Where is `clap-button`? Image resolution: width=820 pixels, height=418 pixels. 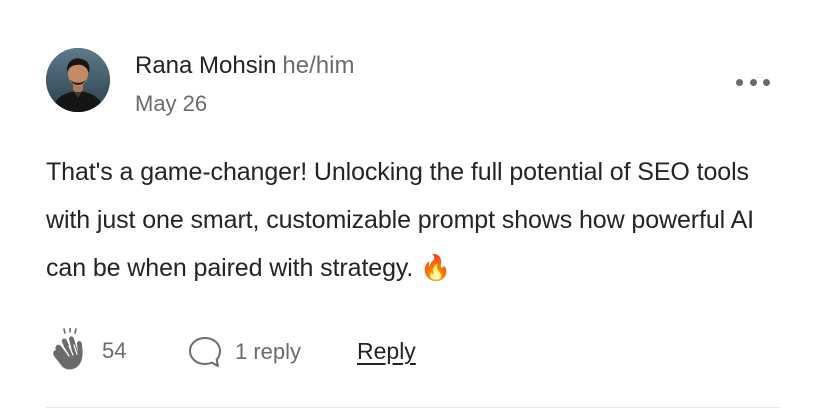 clap-button is located at coordinates (70, 349).